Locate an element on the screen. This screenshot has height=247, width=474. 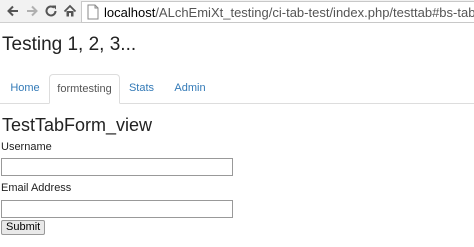
email-input is located at coordinates (117, 209).